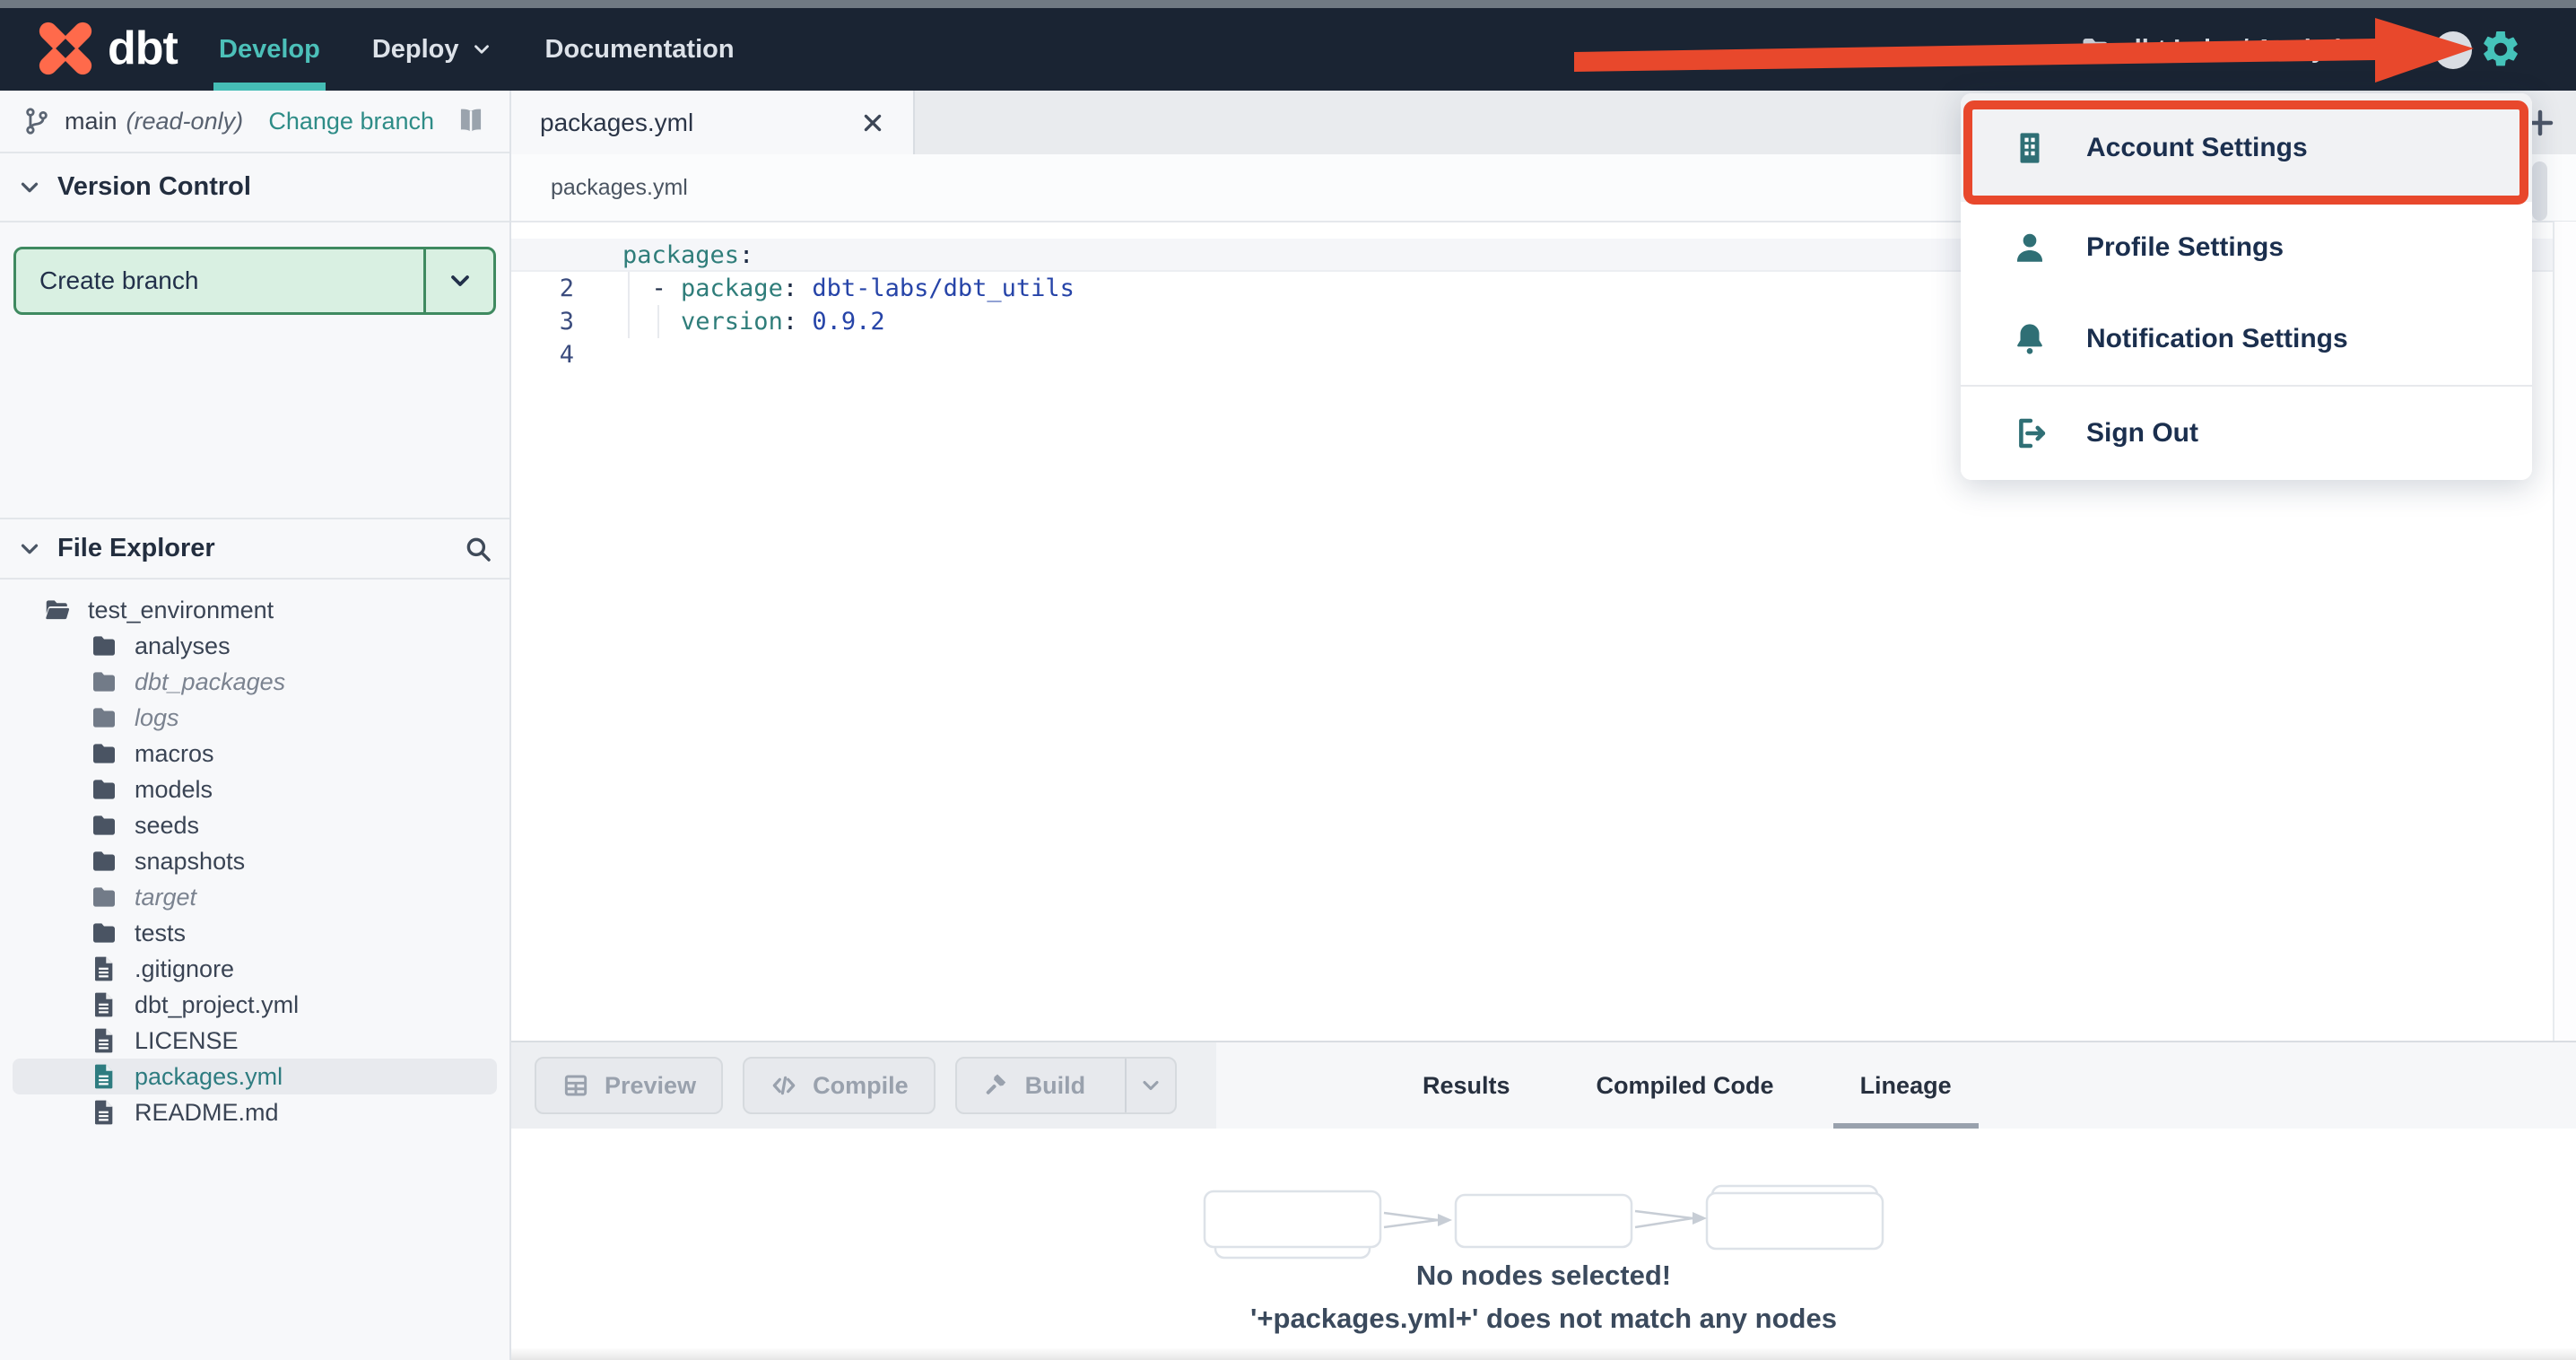 This screenshot has width=2576, height=1360. I want to click on file-name: packages.yml, so click(209, 1076).